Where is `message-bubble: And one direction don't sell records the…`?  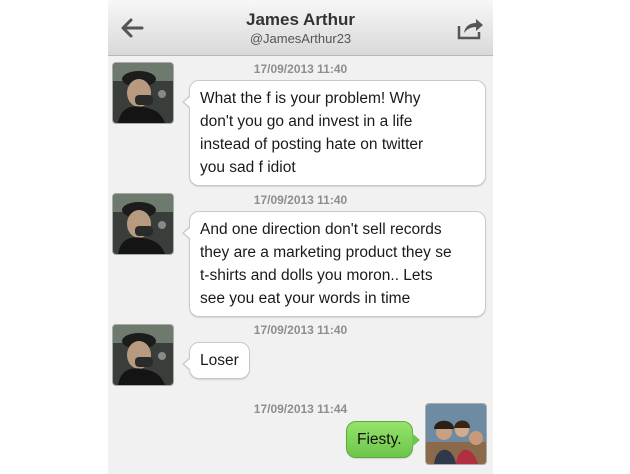
message-bubble: And one direction don't sell records the… is located at coordinates (334, 264).